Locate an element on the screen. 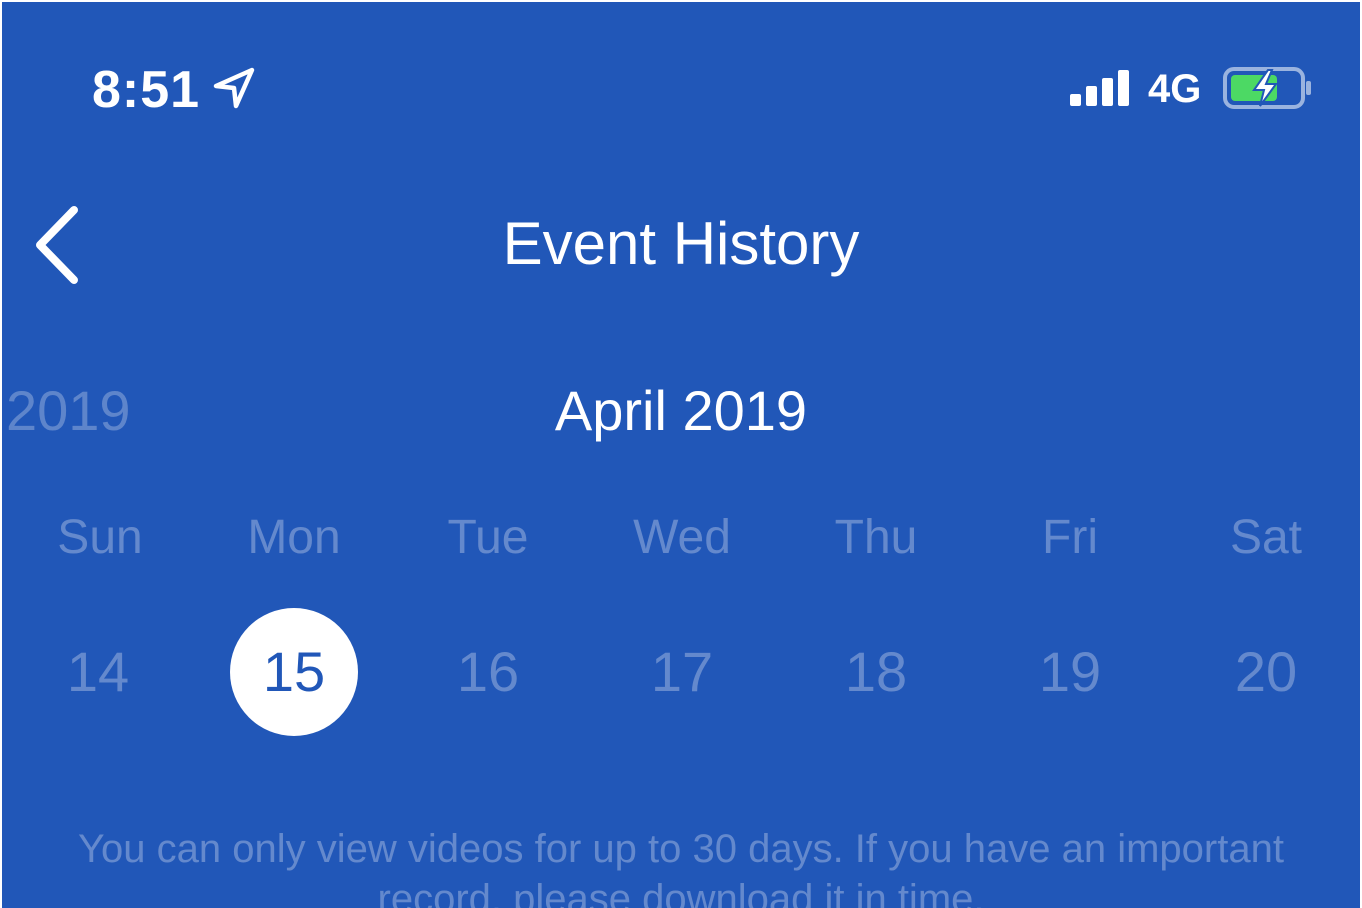  status-time: 8:51 is located at coordinates (146, 90).